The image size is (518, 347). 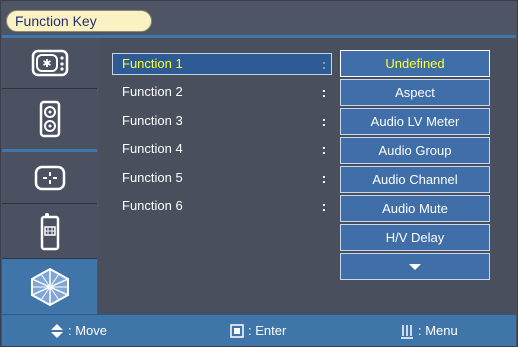 I want to click on enter-hint: : Enter, so click(x=258, y=330).